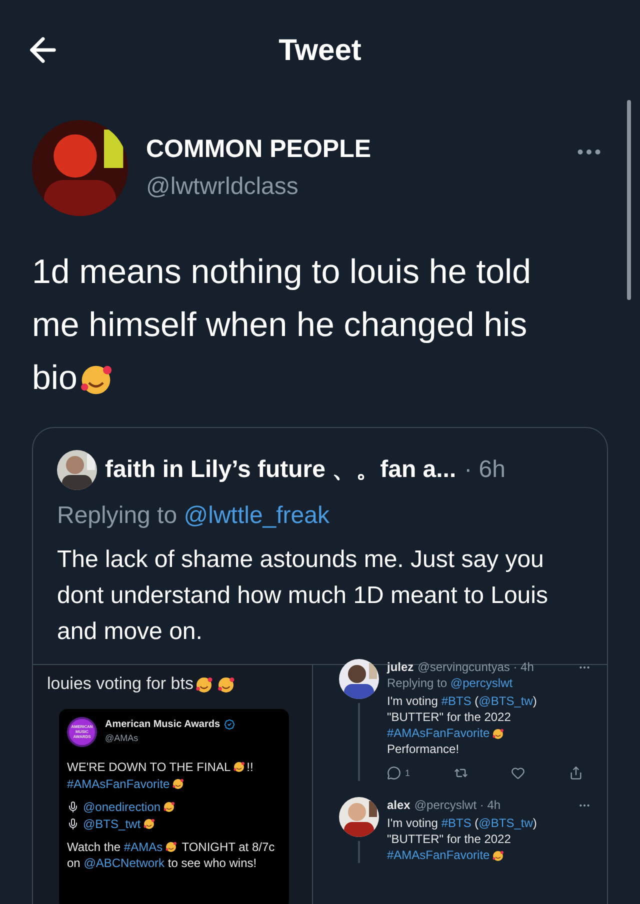 Image resolution: width=640 pixels, height=904 pixels. What do you see at coordinates (462, 725) in the screenshot?
I see `reply-text: I'm voting #BTS (@BTS_tw) "BUTTER" for the 2022 #AMAsFanFavorite Performance!` at bounding box center [462, 725].